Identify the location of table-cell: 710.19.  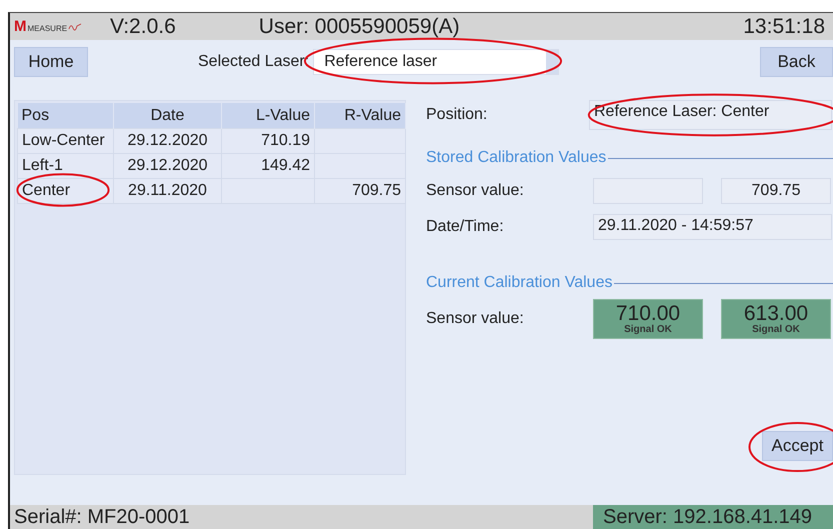
(268, 141).